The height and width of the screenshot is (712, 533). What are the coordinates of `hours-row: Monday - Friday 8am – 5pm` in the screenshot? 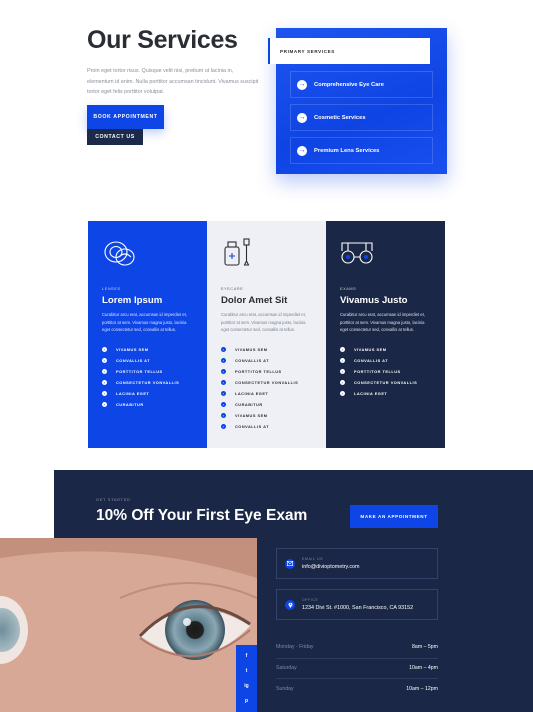 It's located at (357, 647).